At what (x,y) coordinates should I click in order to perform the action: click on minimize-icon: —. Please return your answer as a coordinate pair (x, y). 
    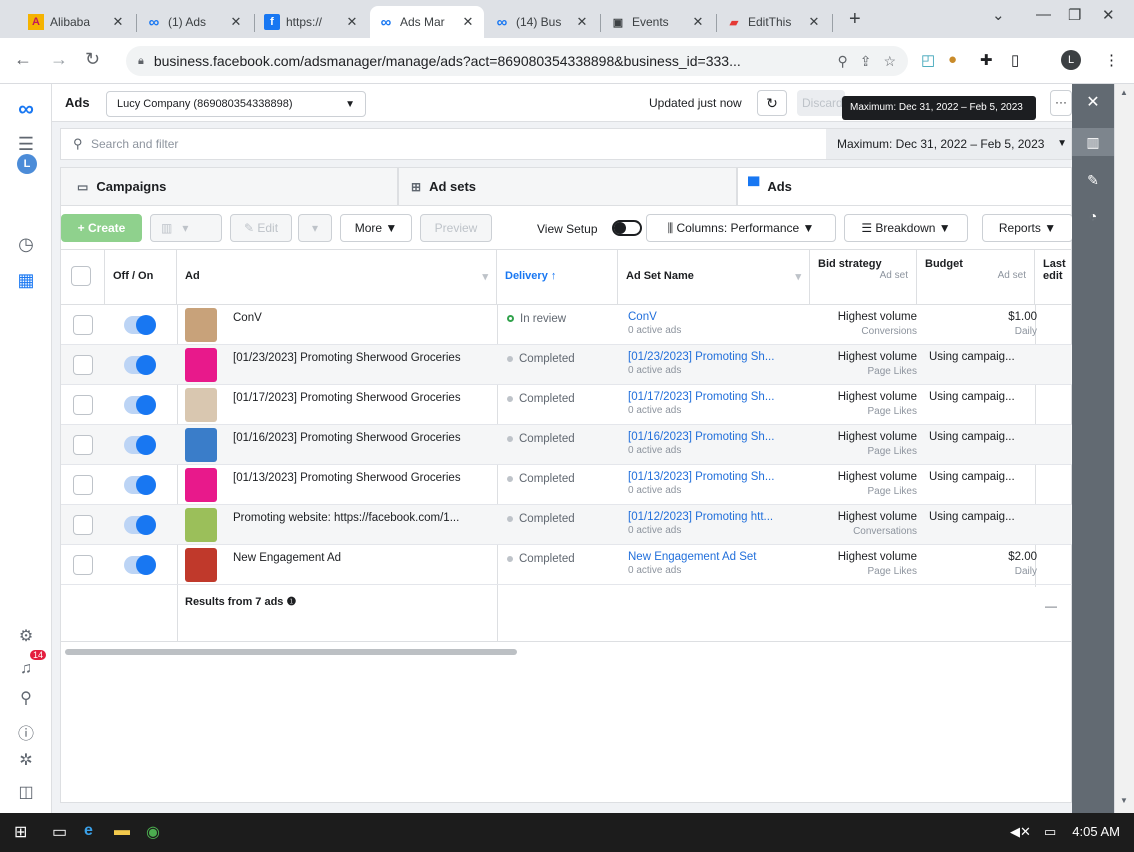
    Looking at the image, I should click on (1043, 14).